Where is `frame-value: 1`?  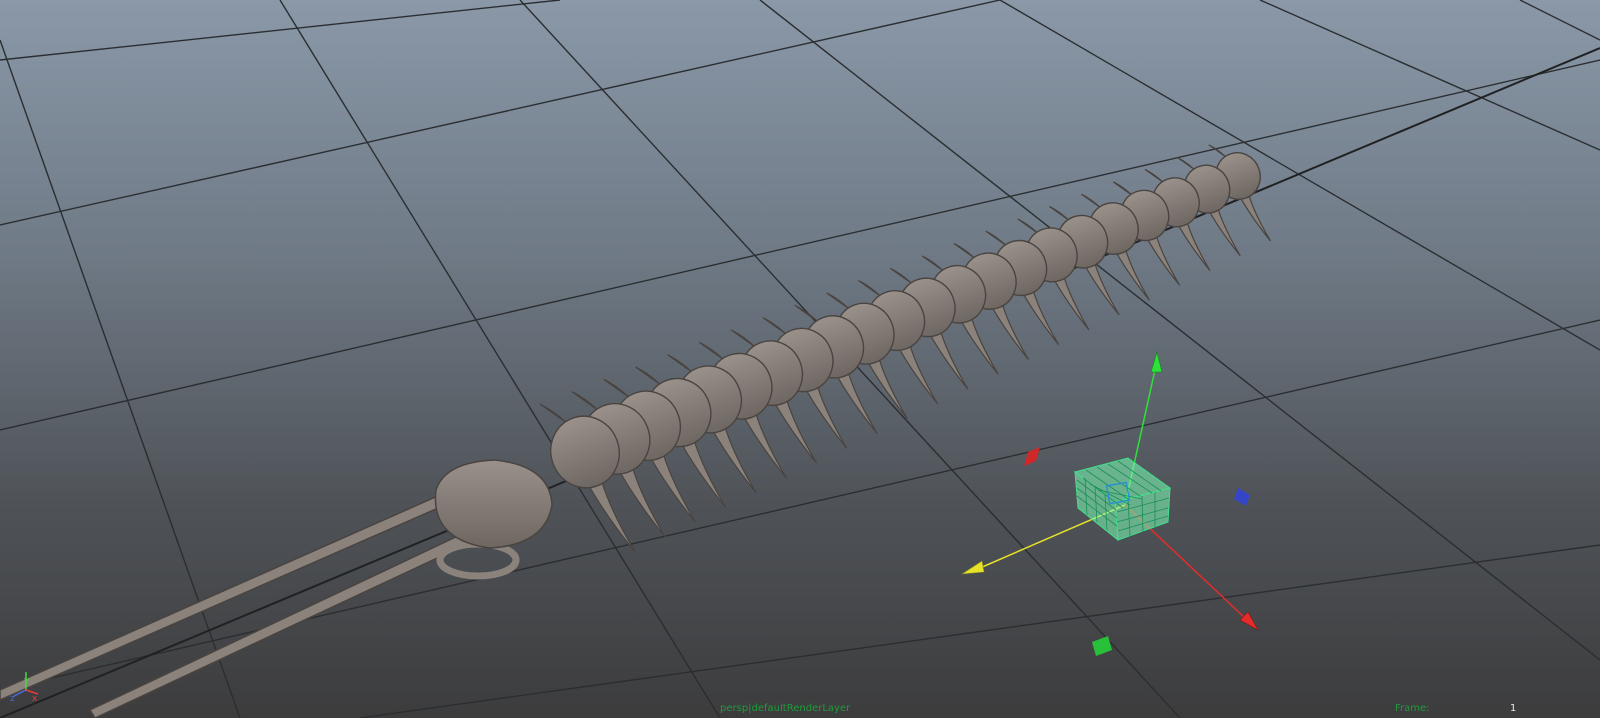 frame-value: 1 is located at coordinates (1513, 708).